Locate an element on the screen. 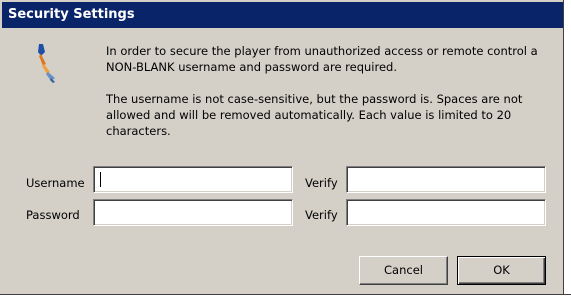 This screenshot has width=571, height=298. password-verify-input is located at coordinates (446, 212).